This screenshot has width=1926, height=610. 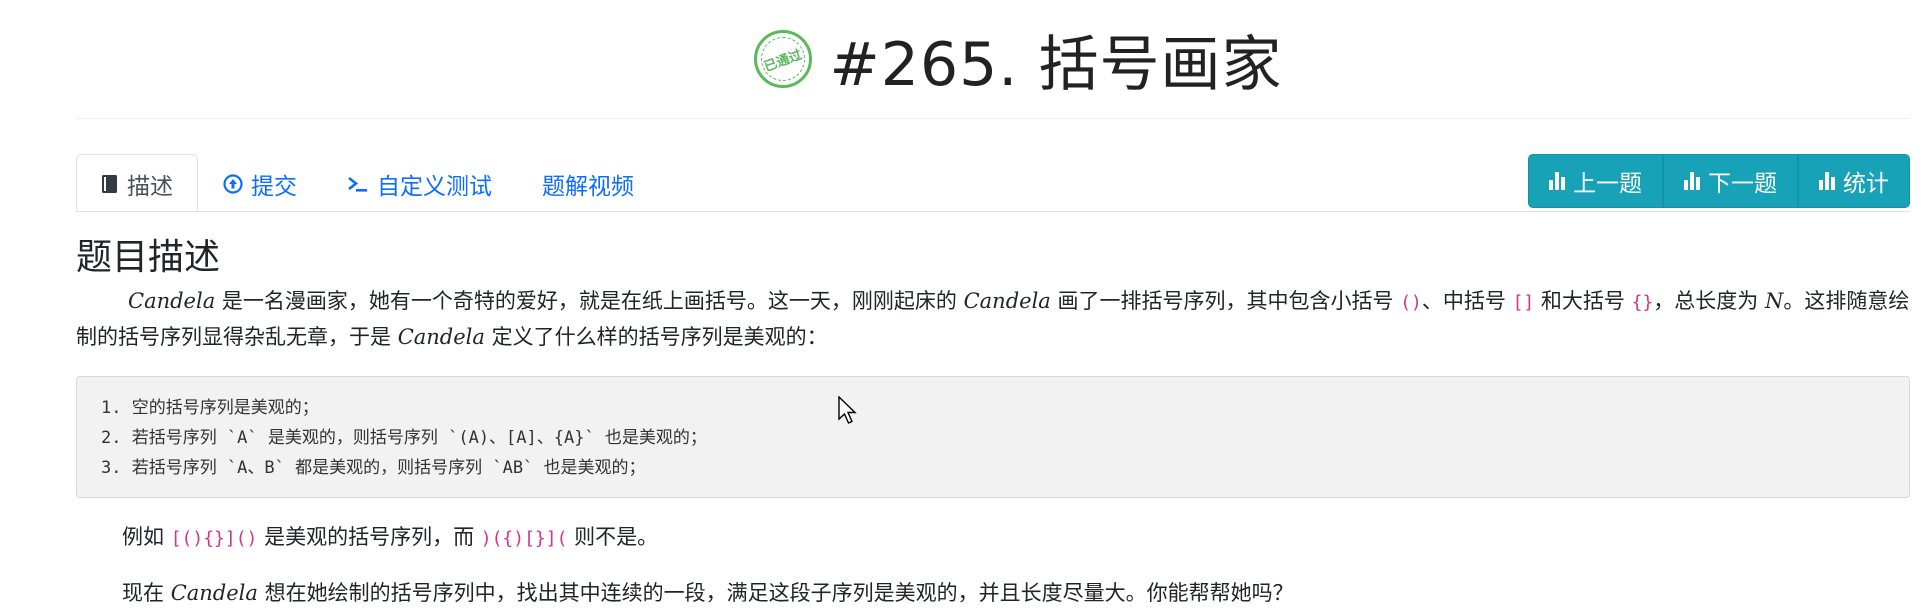 I want to click on tab-solution-video: 题解视频, so click(x=588, y=183).